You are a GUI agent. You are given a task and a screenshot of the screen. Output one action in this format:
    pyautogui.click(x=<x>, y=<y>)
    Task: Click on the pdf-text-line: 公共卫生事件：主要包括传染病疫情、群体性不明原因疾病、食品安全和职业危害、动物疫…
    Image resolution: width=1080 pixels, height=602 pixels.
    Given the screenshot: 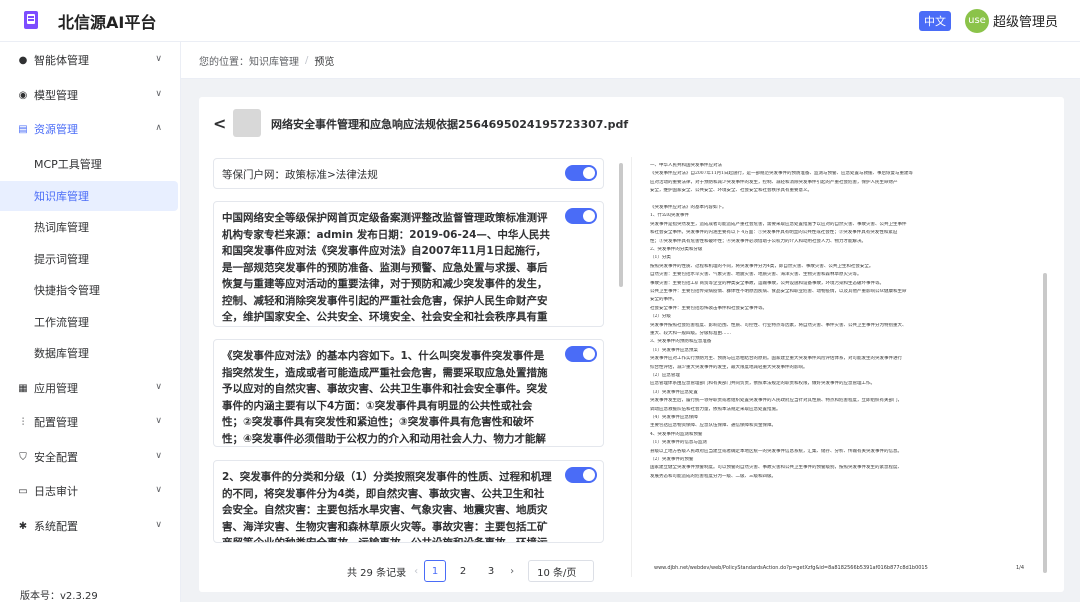 What is the action you would take?
    pyautogui.click(x=778, y=291)
    